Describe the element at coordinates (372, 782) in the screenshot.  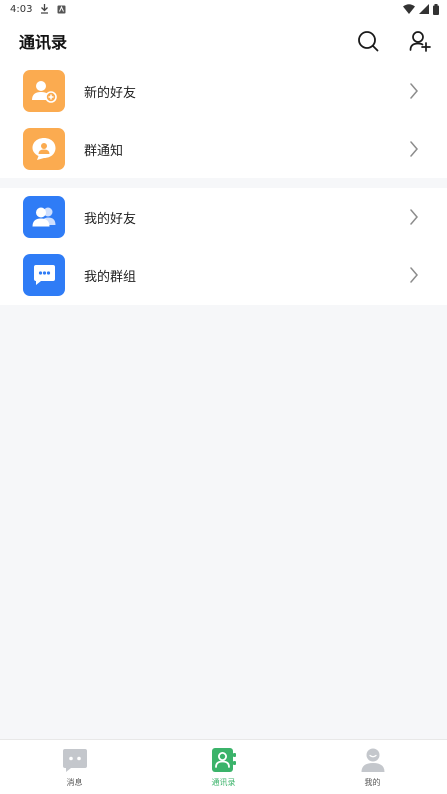
I see `tab-label: 我的` at that location.